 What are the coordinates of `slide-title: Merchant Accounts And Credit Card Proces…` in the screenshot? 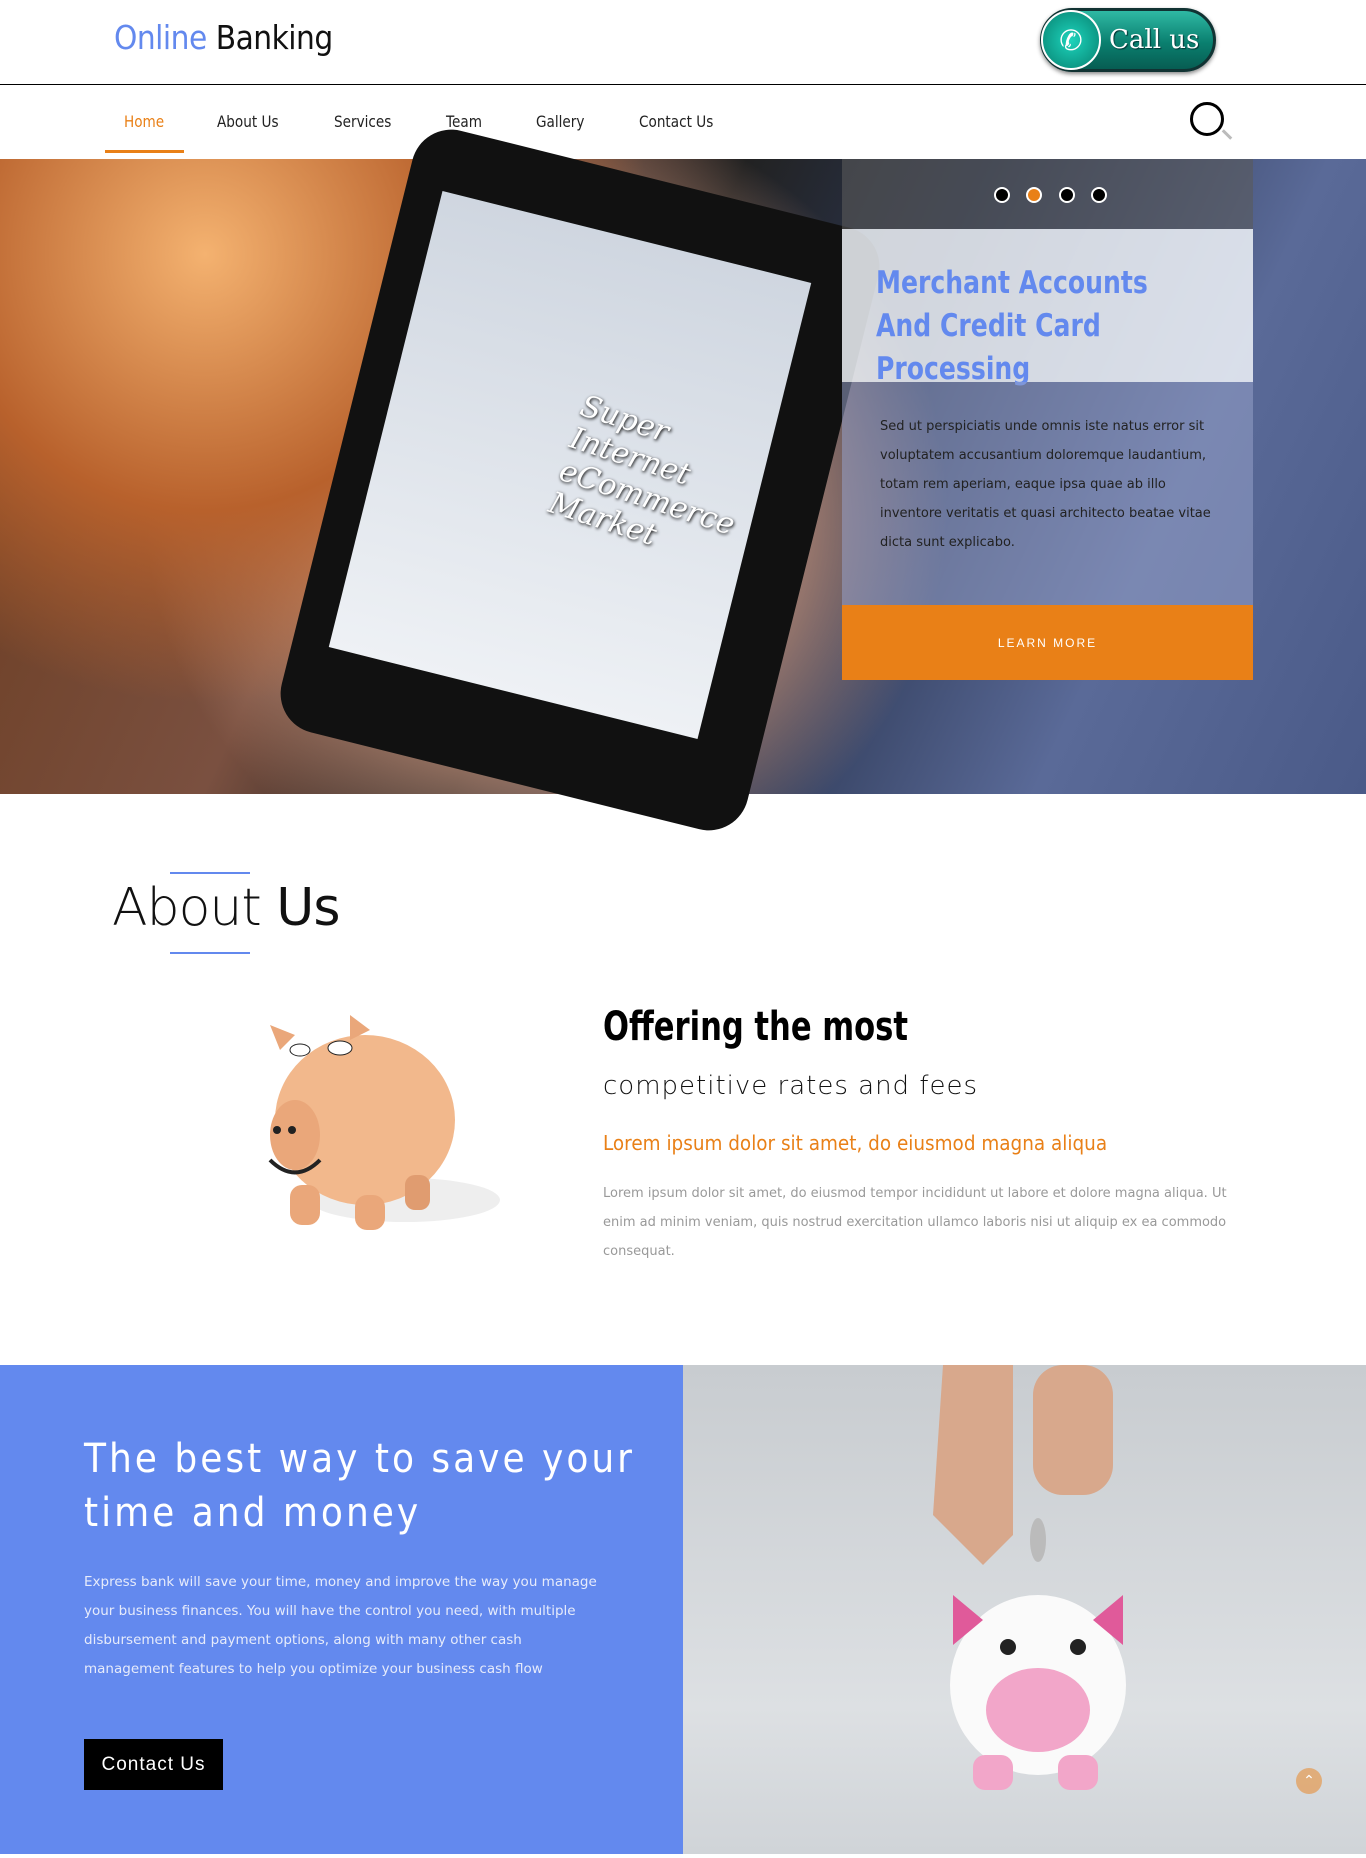 It's located at (1012, 326).